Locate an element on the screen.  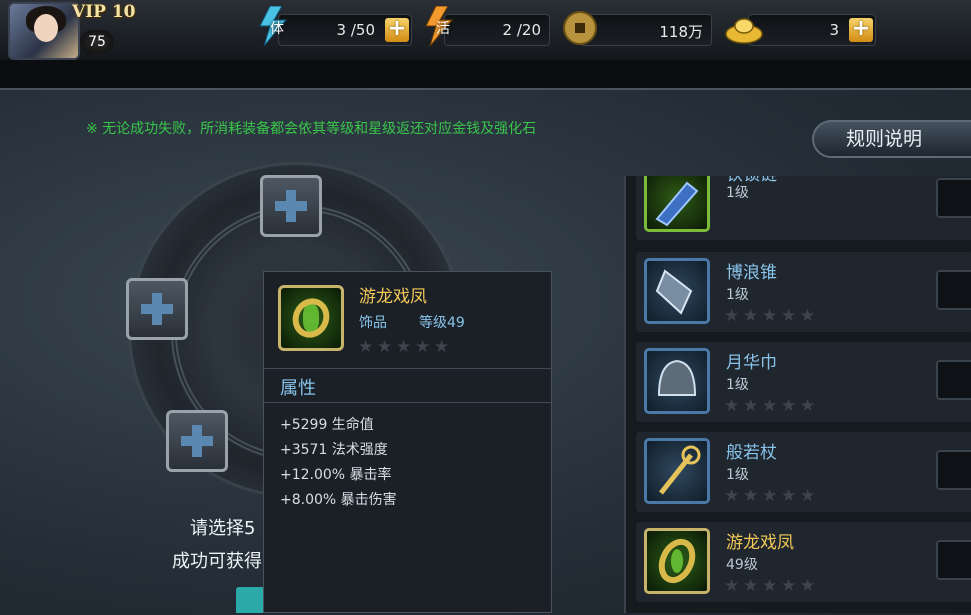
staff-icon-svg is located at coordinates (680, 470).